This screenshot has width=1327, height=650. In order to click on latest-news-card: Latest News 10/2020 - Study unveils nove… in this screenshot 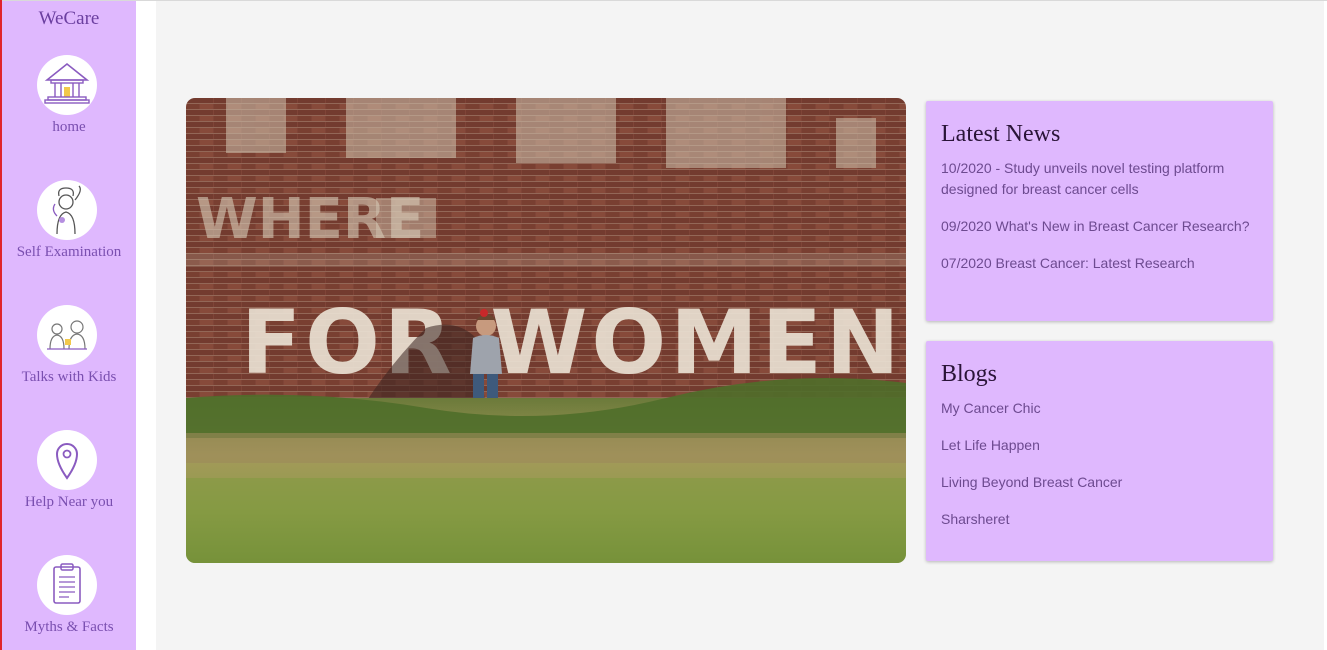, I will do `click(1099, 211)`.